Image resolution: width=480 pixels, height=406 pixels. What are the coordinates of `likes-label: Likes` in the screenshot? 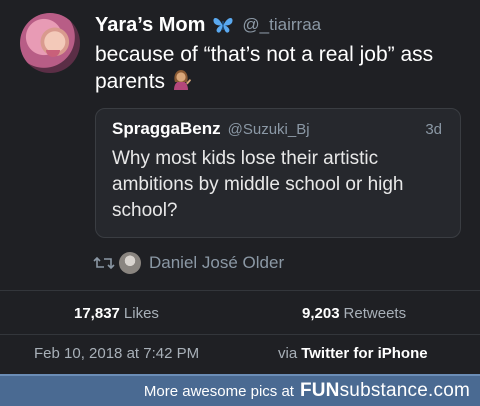 It's located at (141, 313).